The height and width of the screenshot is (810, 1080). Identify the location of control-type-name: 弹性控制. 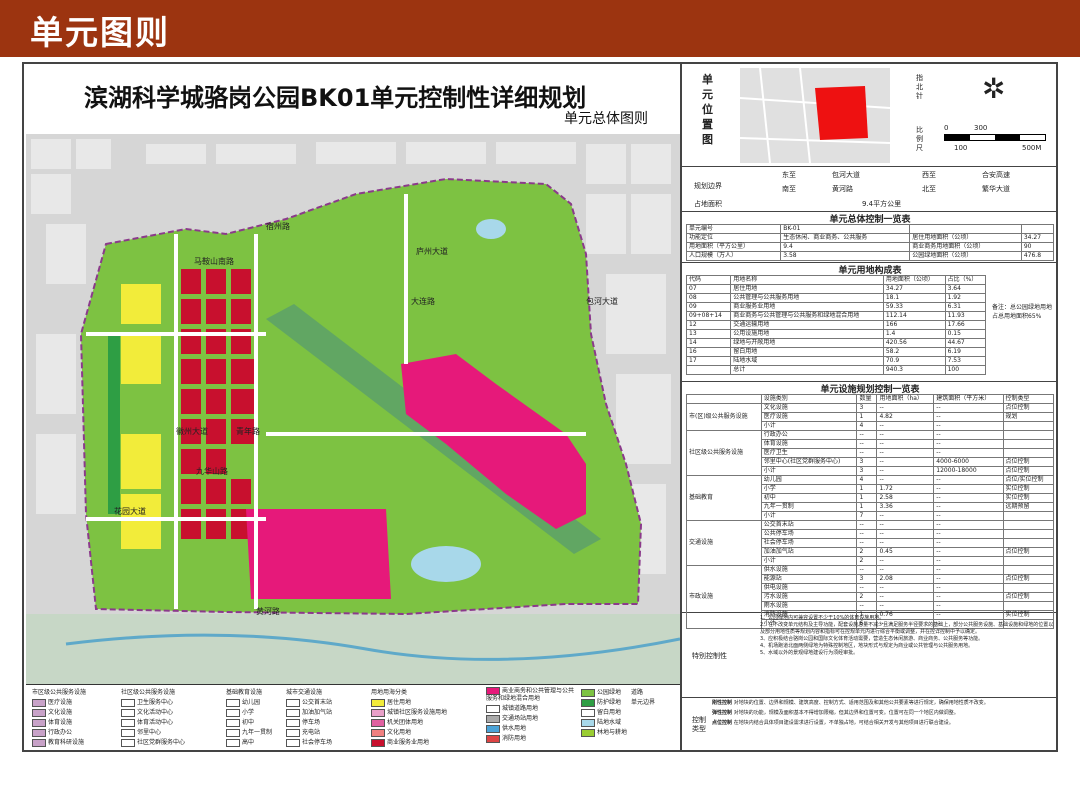
(723, 713).